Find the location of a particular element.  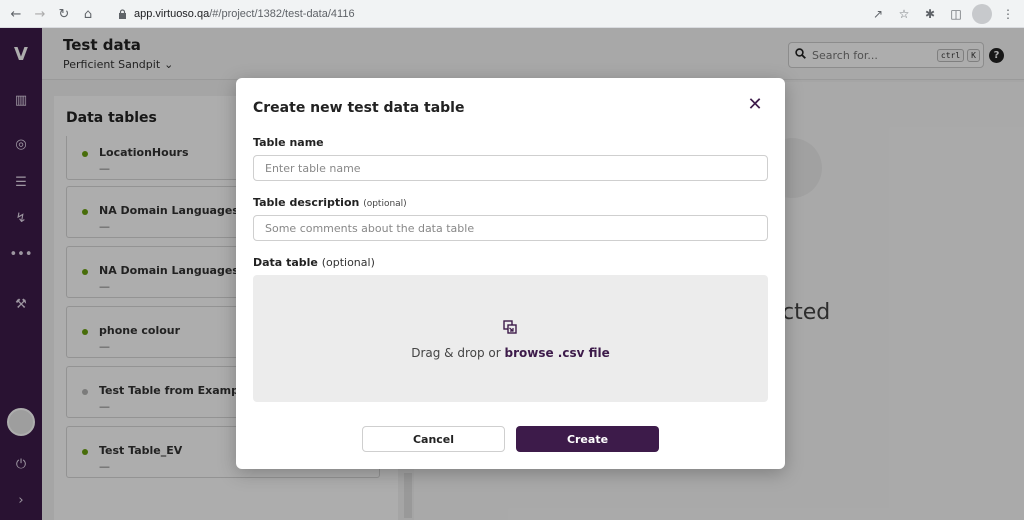

share-icon: ↗ is located at coordinates (878, 14).